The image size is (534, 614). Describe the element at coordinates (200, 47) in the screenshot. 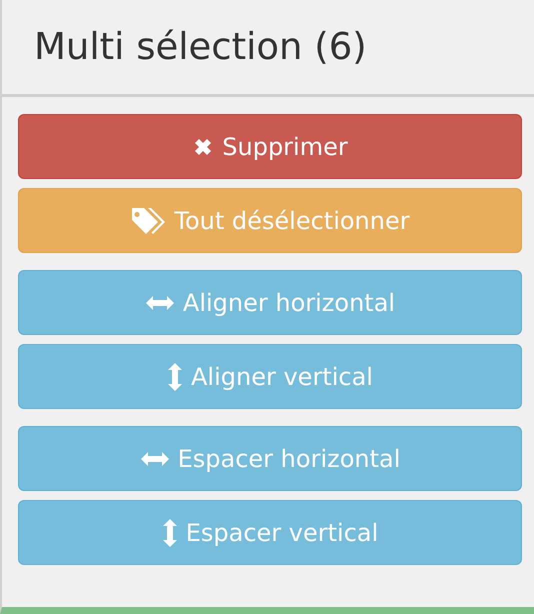

I see `panel-title: Multi sélection (6)` at that location.